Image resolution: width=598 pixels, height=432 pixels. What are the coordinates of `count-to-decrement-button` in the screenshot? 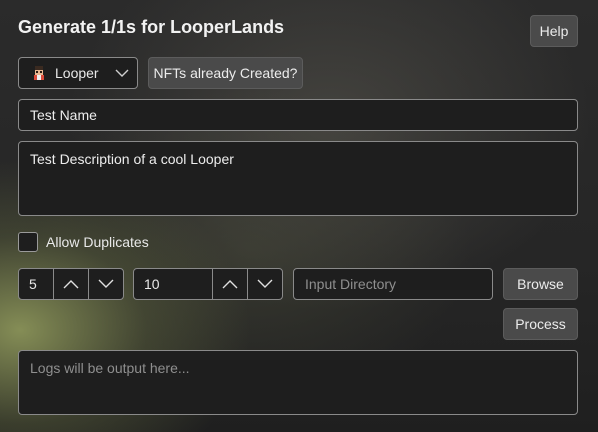 It's located at (264, 284).